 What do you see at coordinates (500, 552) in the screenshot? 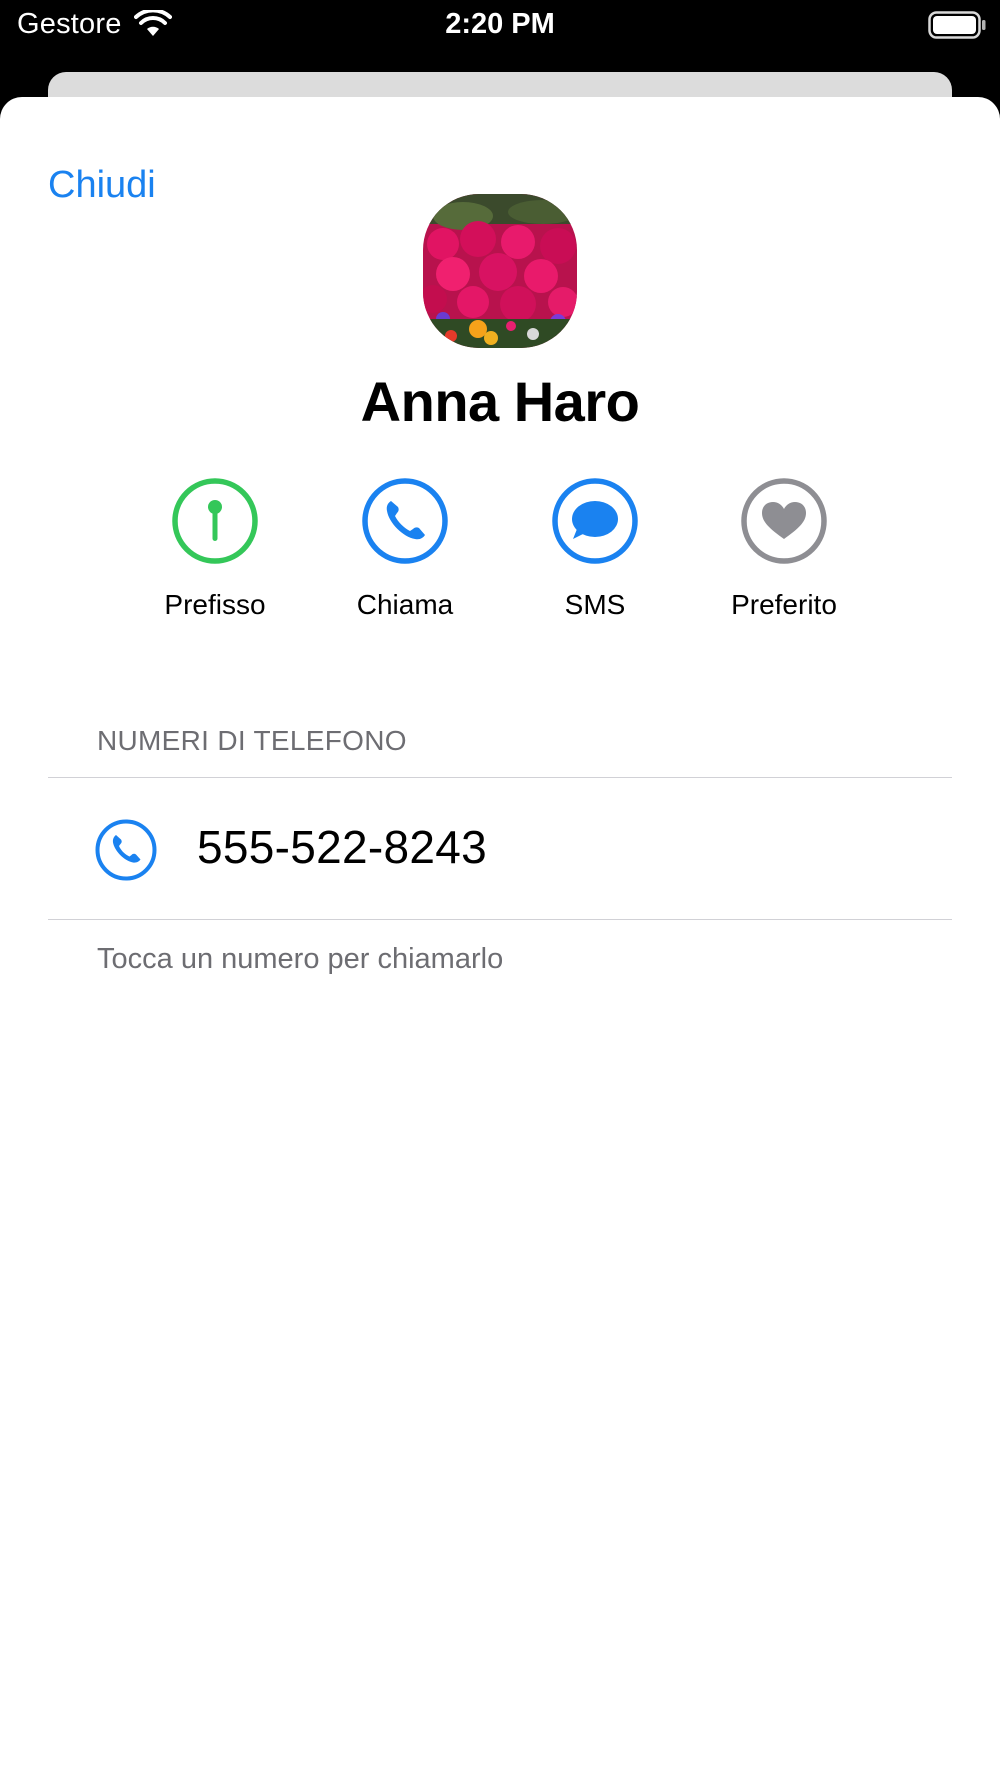
I see `action-row: Prefisso Chiama SMS Preferito` at bounding box center [500, 552].